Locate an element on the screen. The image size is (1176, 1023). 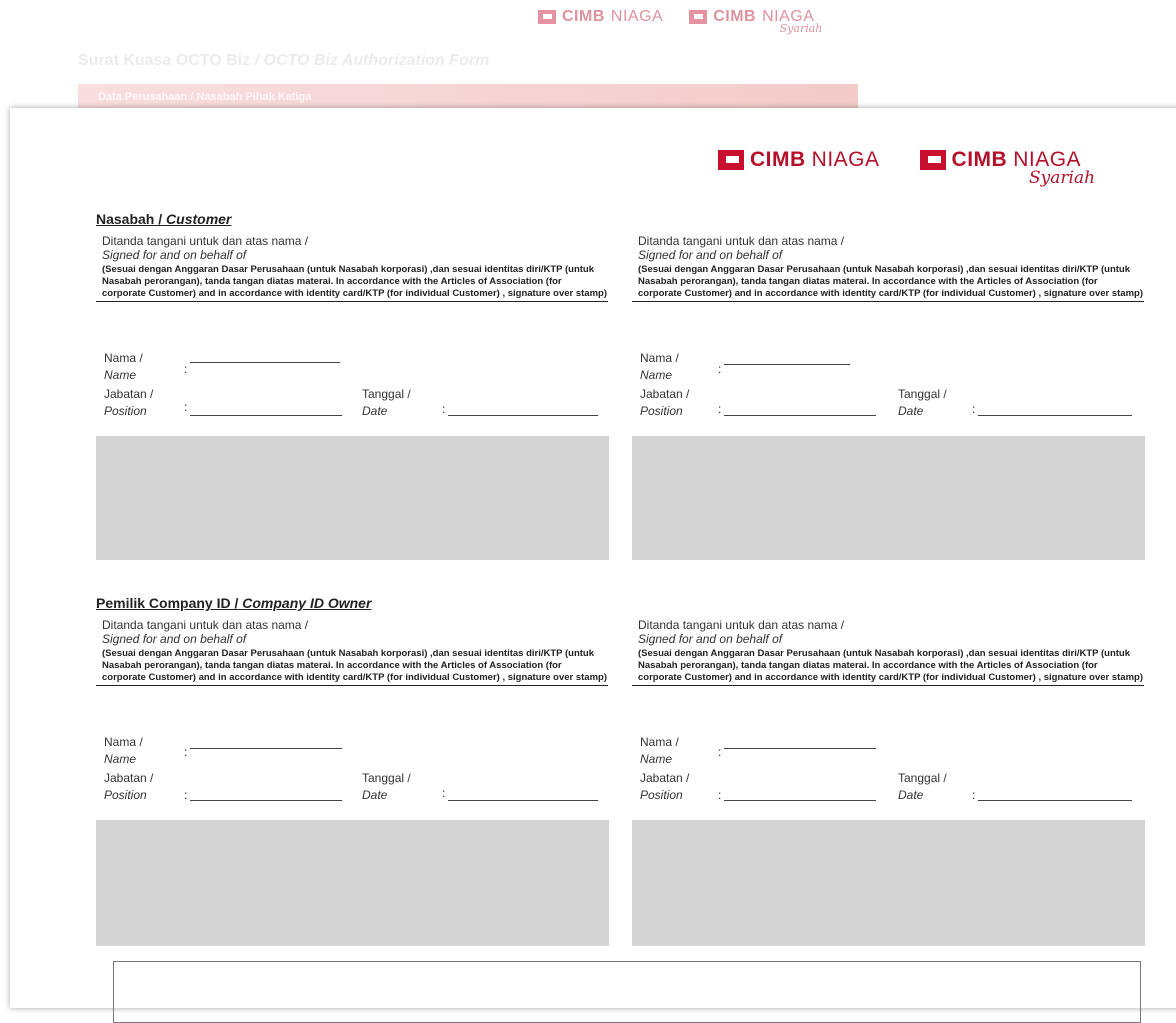
background-cimb-niaga-syariah-logo: CIMB NIAGA Syariah is located at coordinates (755, 21).